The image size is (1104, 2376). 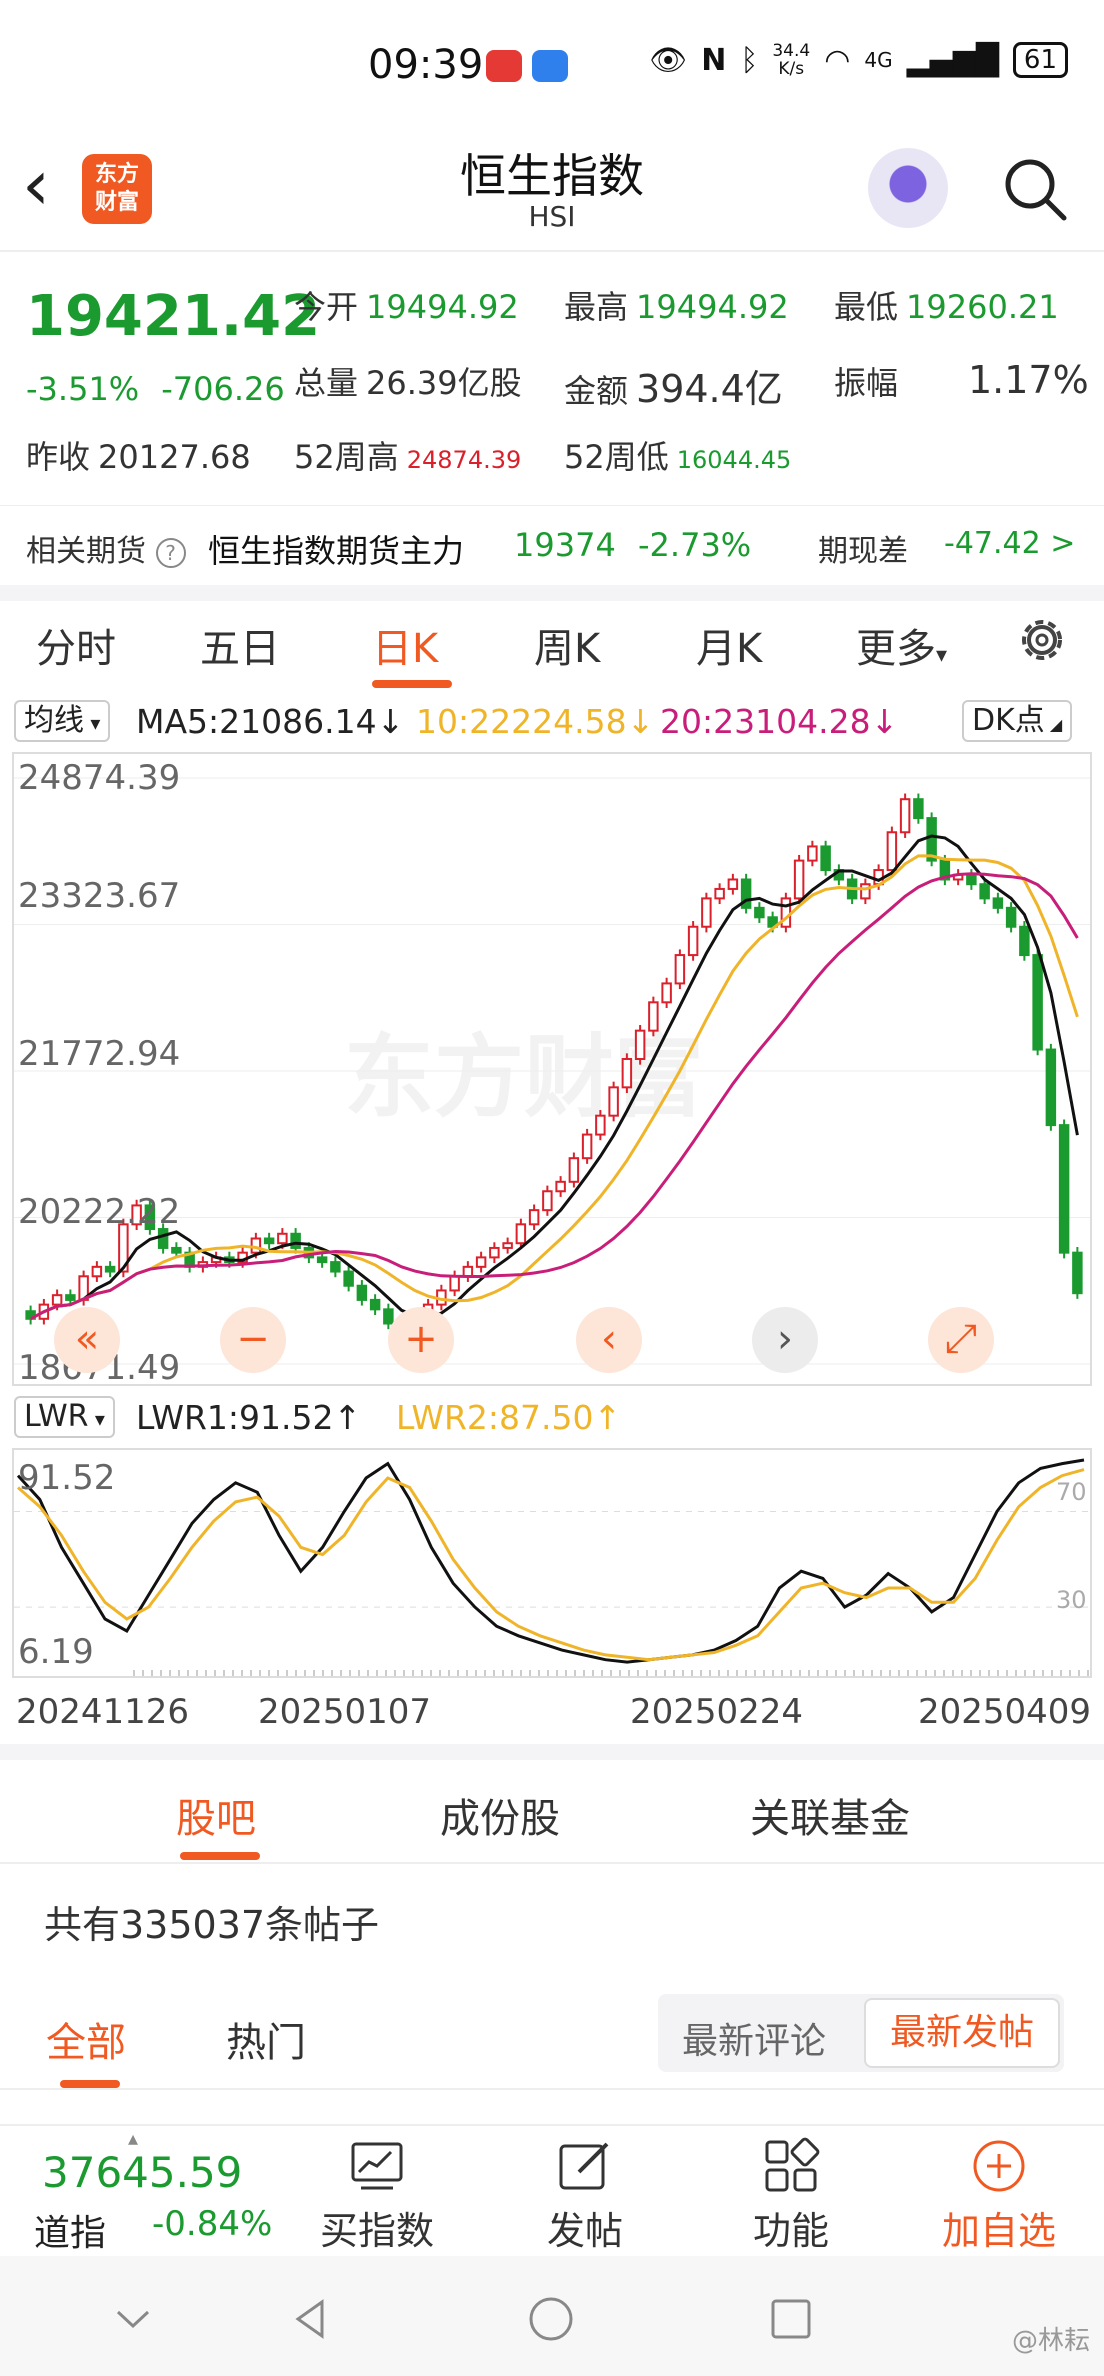 I want to click on buy-index-button: 买指数, so click(x=377, y=2195).